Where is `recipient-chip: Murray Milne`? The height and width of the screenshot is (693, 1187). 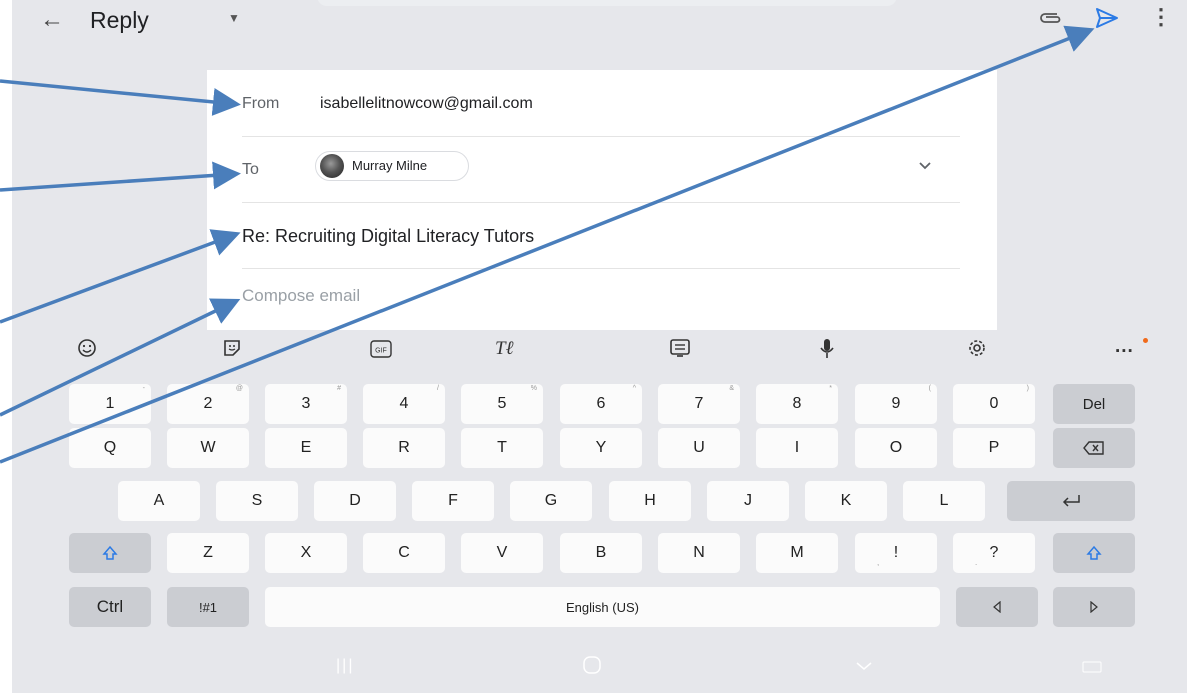 recipient-chip: Murray Milne is located at coordinates (392, 166).